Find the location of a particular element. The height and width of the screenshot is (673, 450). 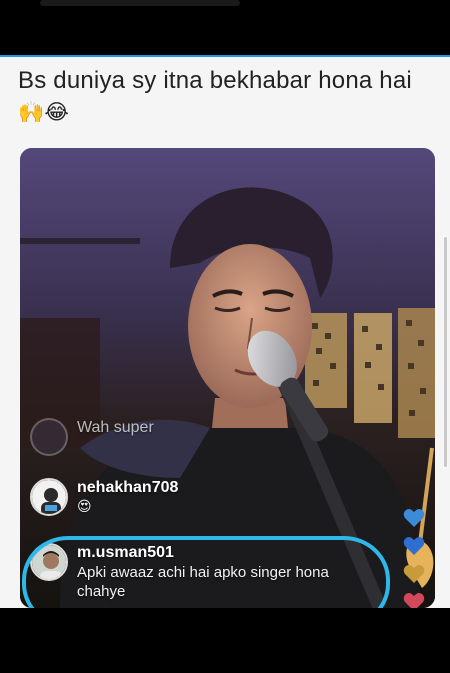

comment-username: nehakhan708 is located at coordinates (128, 487).